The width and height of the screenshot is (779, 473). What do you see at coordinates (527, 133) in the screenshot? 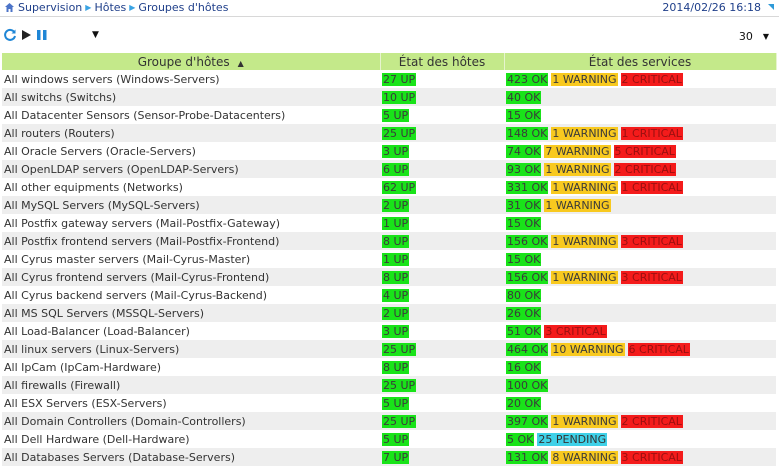
I see `service-ok-badge: 148 OK` at bounding box center [527, 133].